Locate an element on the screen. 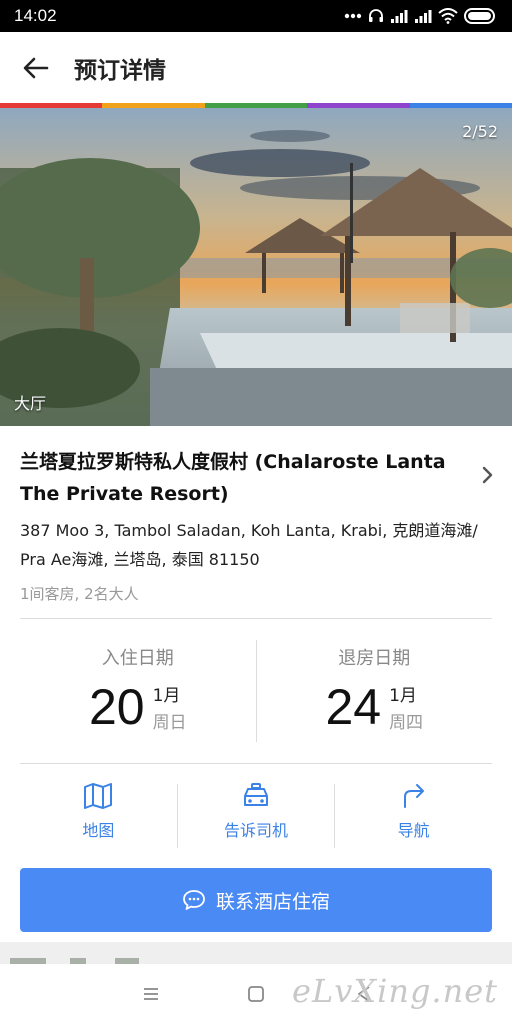 The width and height of the screenshot is (512, 1024). watermark: eLvXing.net is located at coordinates (395, 991).